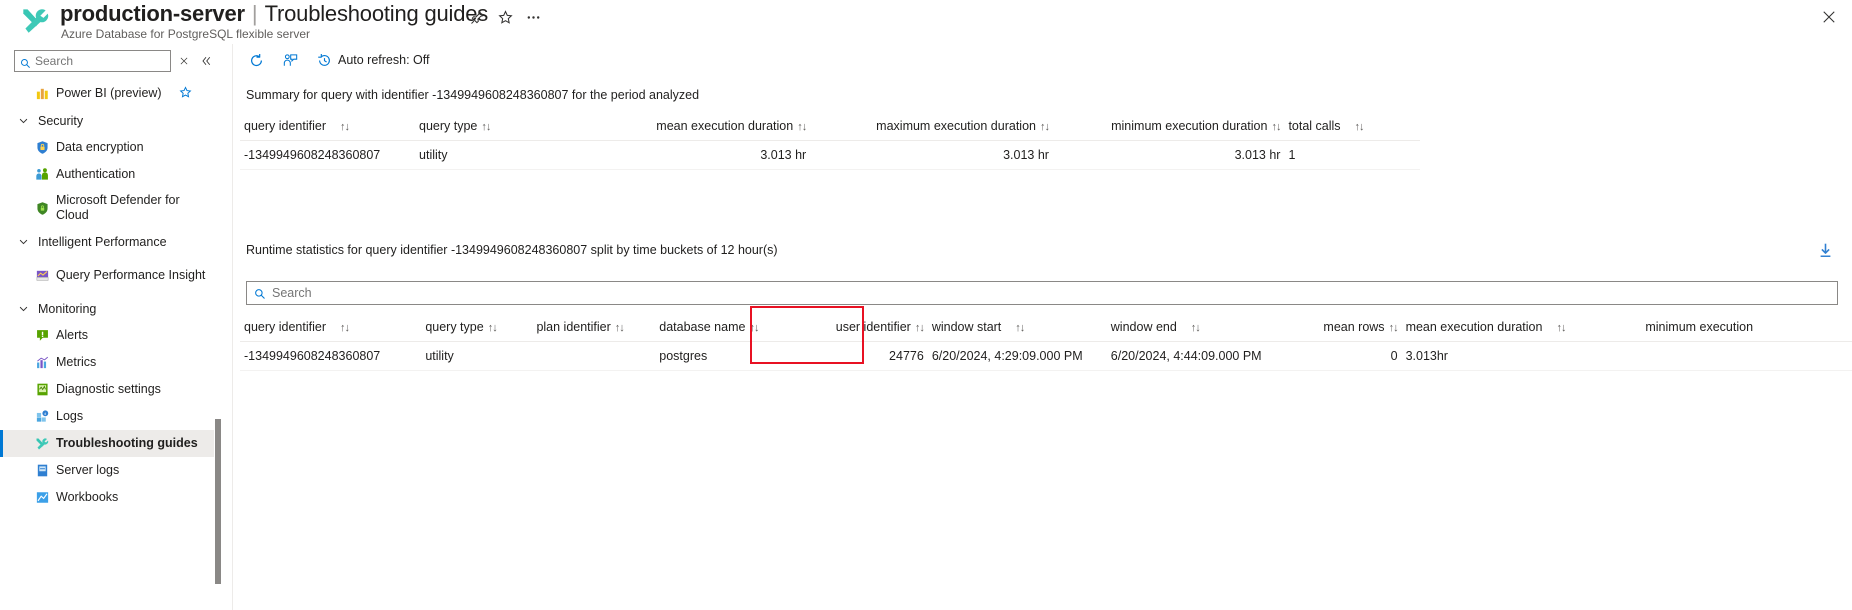 This screenshot has width=1852, height=610. Describe the element at coordinates (42, 363) in the screenshot. I see `metrics-icon` at that location.